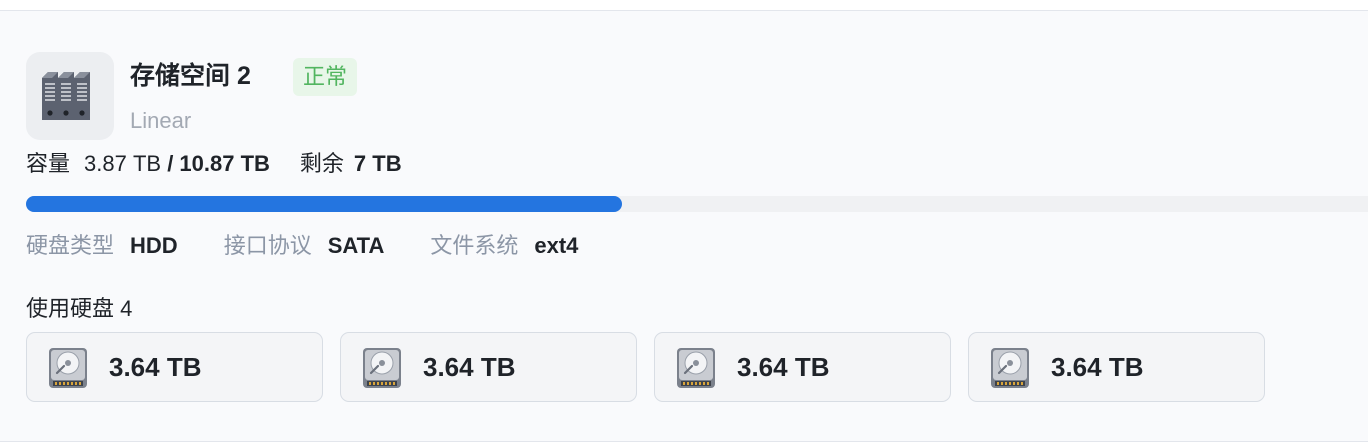 The width and height of the screenshot is (1368, 448). I want to click on pool-meta: 硬盘类型 HDD 接口协议 SATA 文件系统 ext4, so click(302, 246).